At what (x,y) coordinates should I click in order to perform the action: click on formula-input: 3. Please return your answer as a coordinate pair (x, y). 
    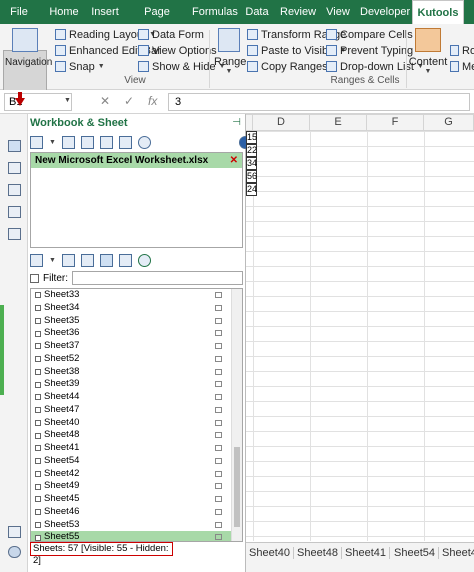
    Looking at the image, I should click on (319, 102).